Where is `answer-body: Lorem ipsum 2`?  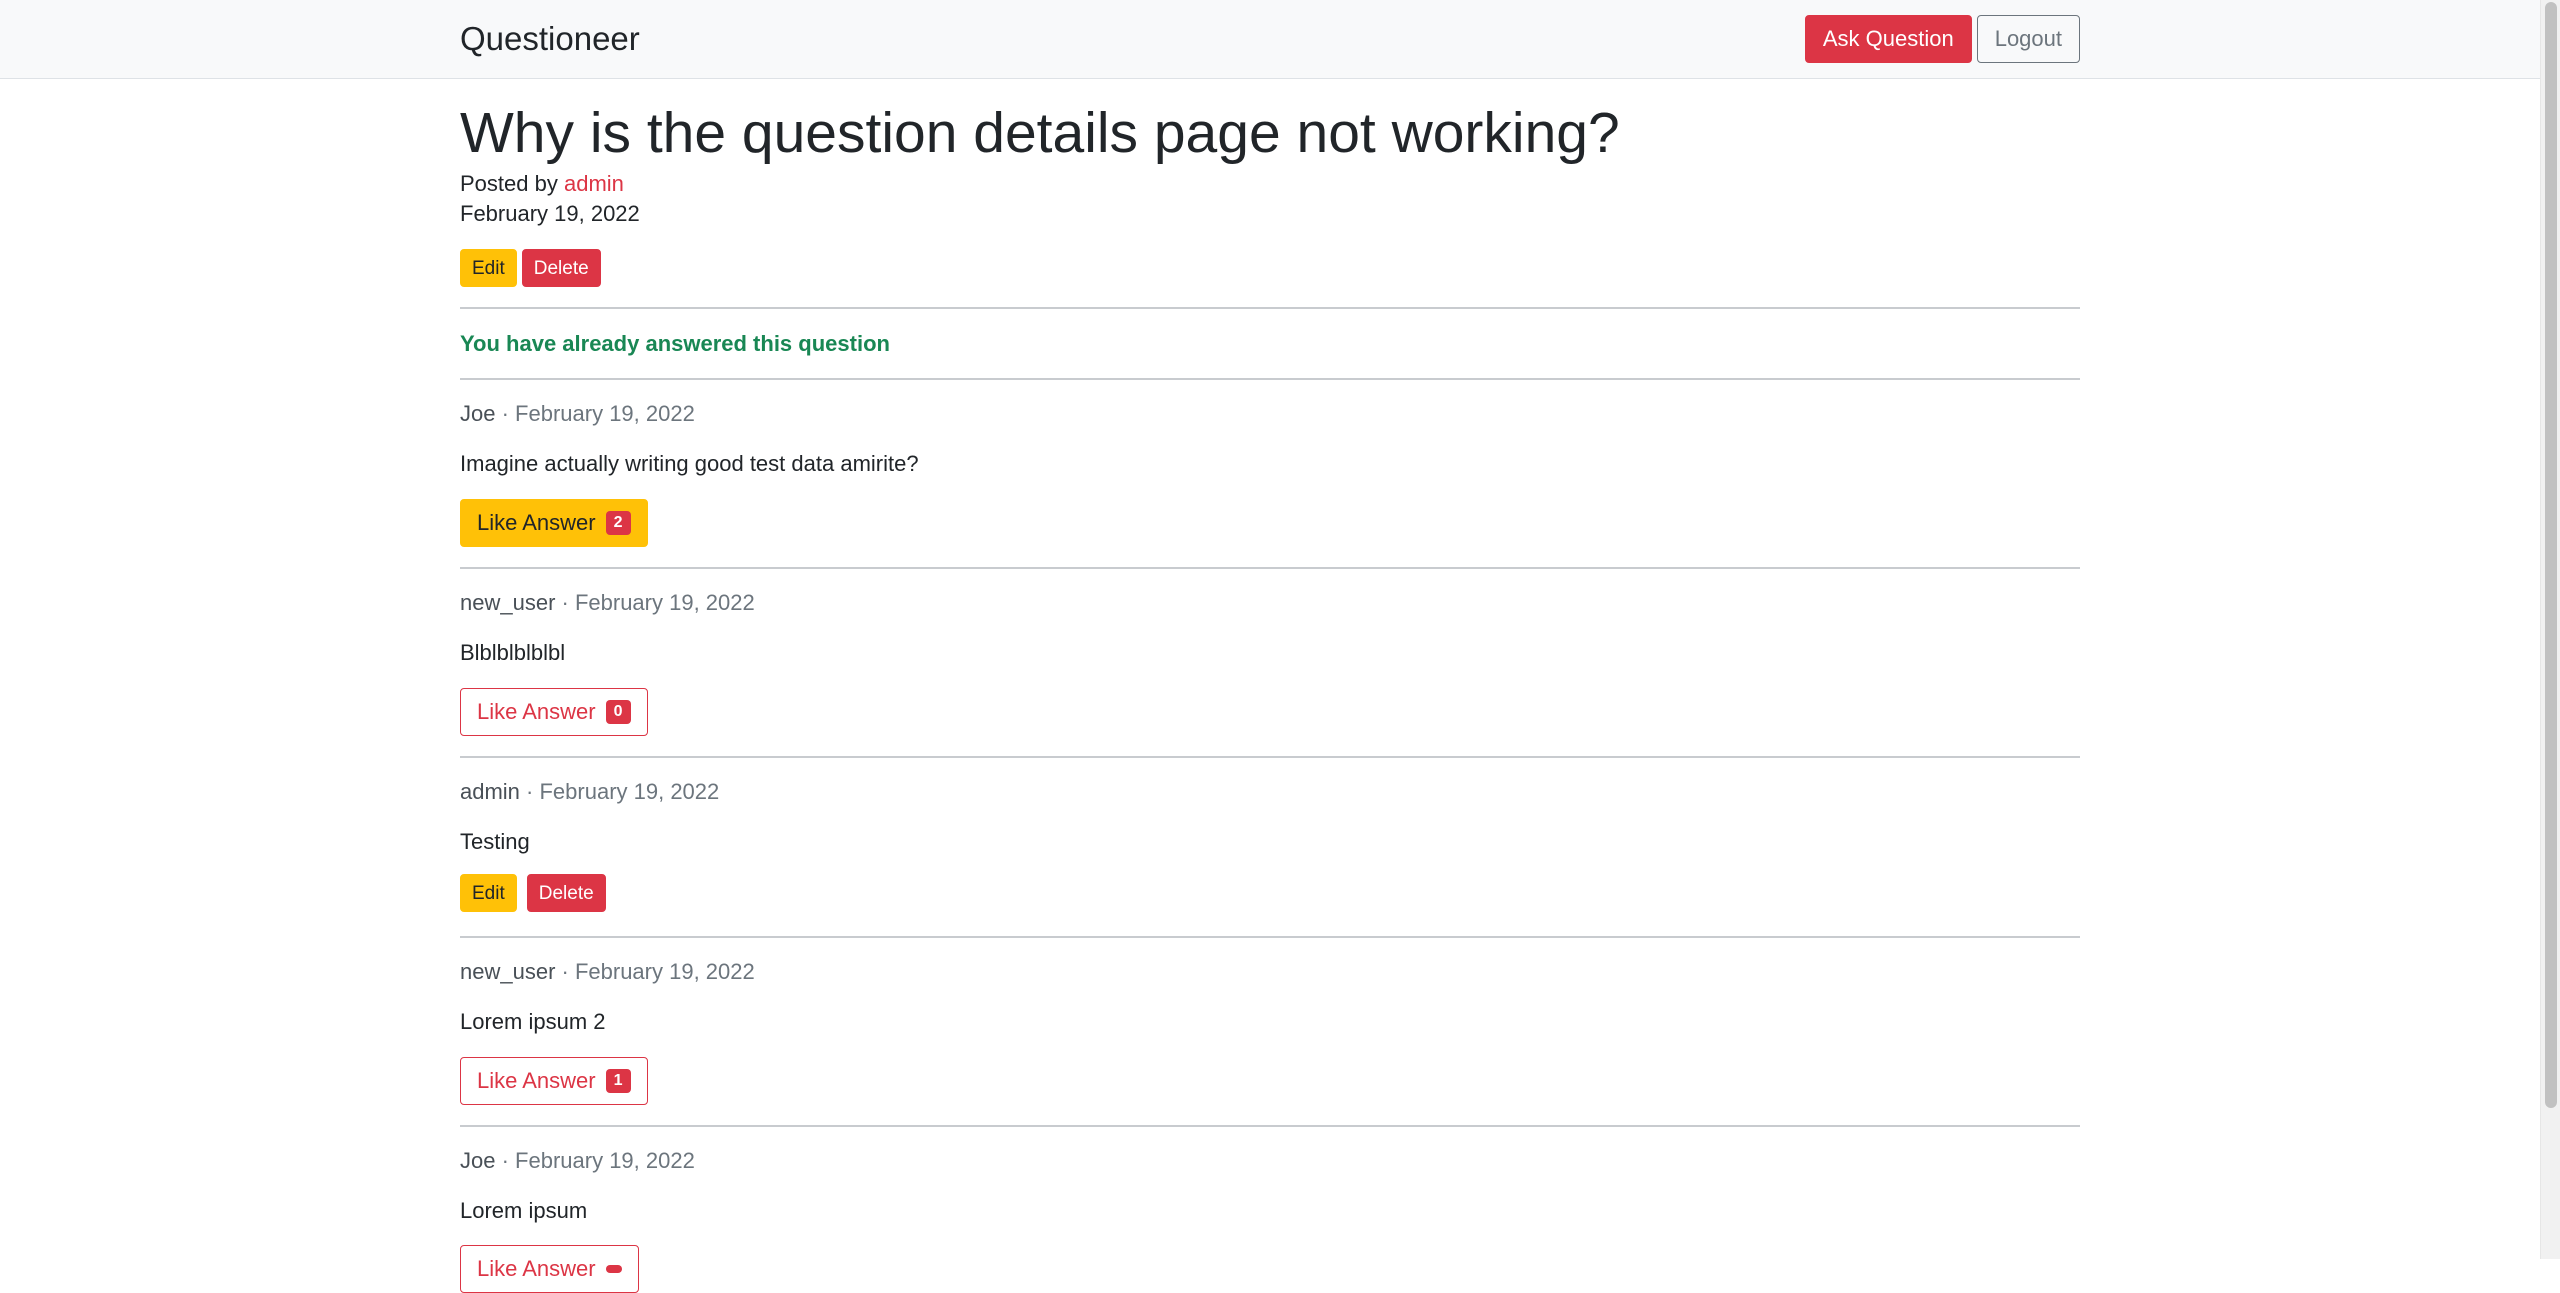
answer-body: Lorem ipsum 2 is located at coordinates (533, 1021).